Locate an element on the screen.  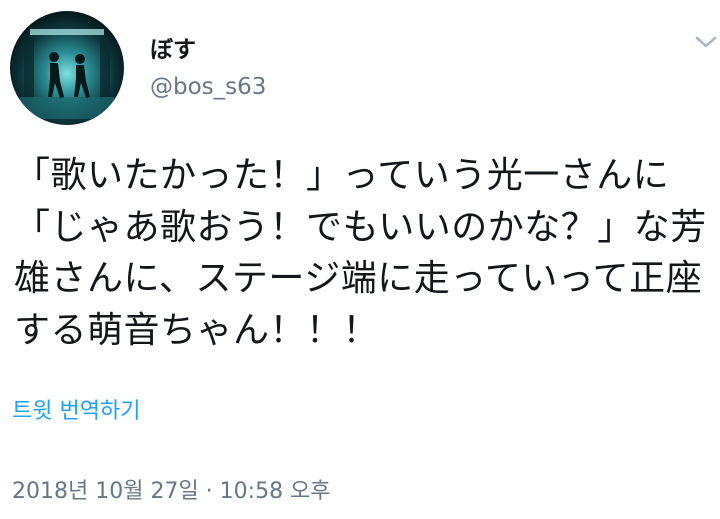
avatar-image is located at coordinates (67, 68).